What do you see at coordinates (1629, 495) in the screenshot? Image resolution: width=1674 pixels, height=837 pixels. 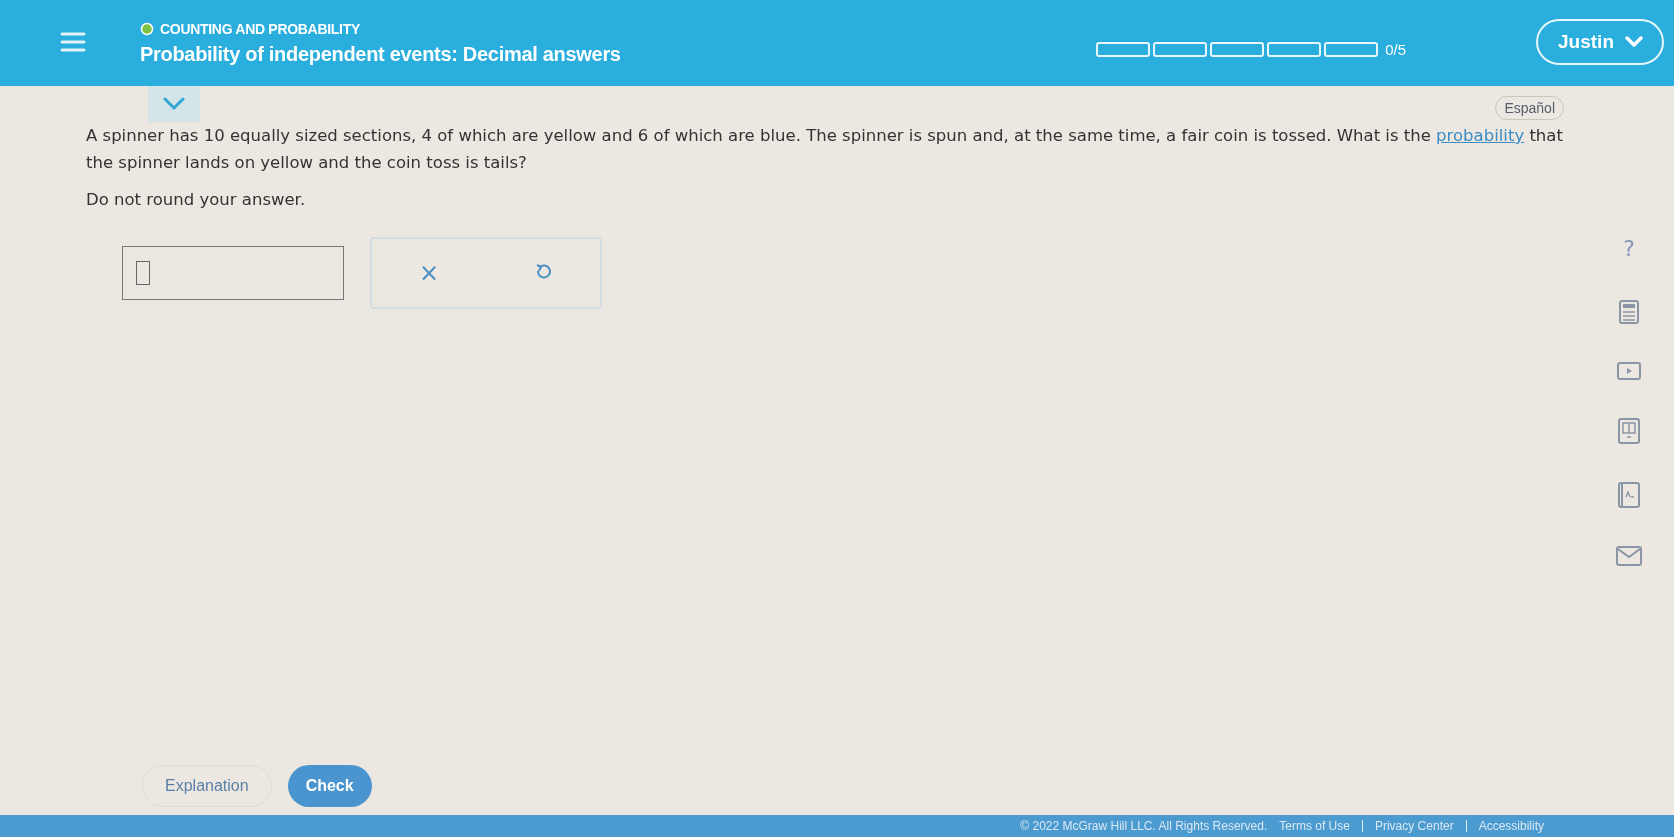 I see `dictionary-icon` at bounding box center [1629, 495].